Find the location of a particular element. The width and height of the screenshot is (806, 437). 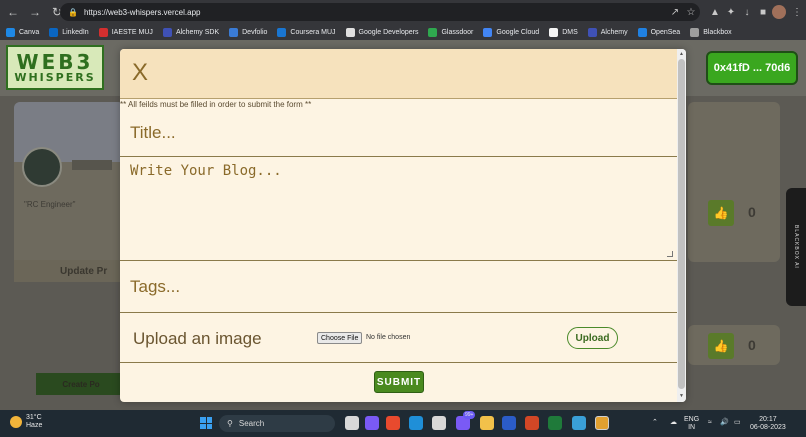

bookmark-item: Canva is located at coordinates (23, 32).